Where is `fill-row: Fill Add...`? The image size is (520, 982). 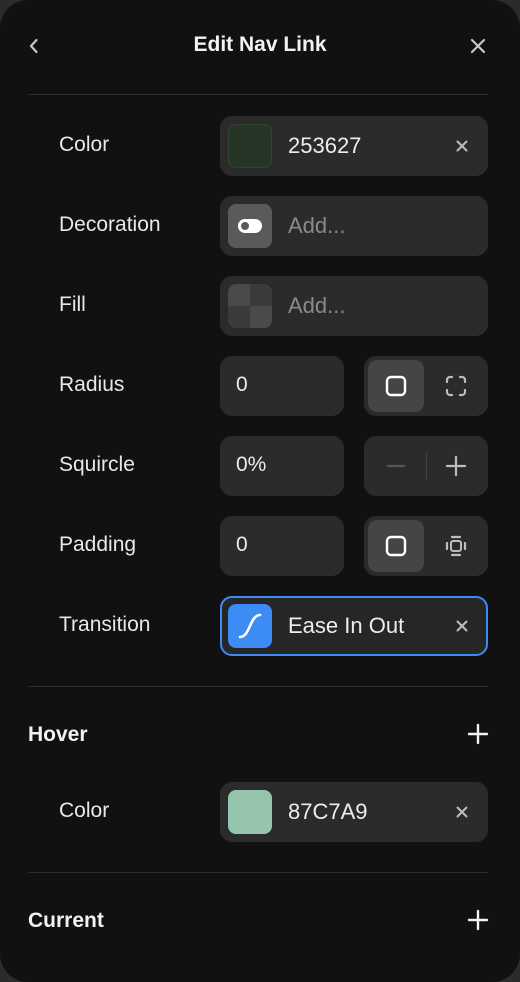
fill-row: Fill Add... is located at coordinates (260, 306).